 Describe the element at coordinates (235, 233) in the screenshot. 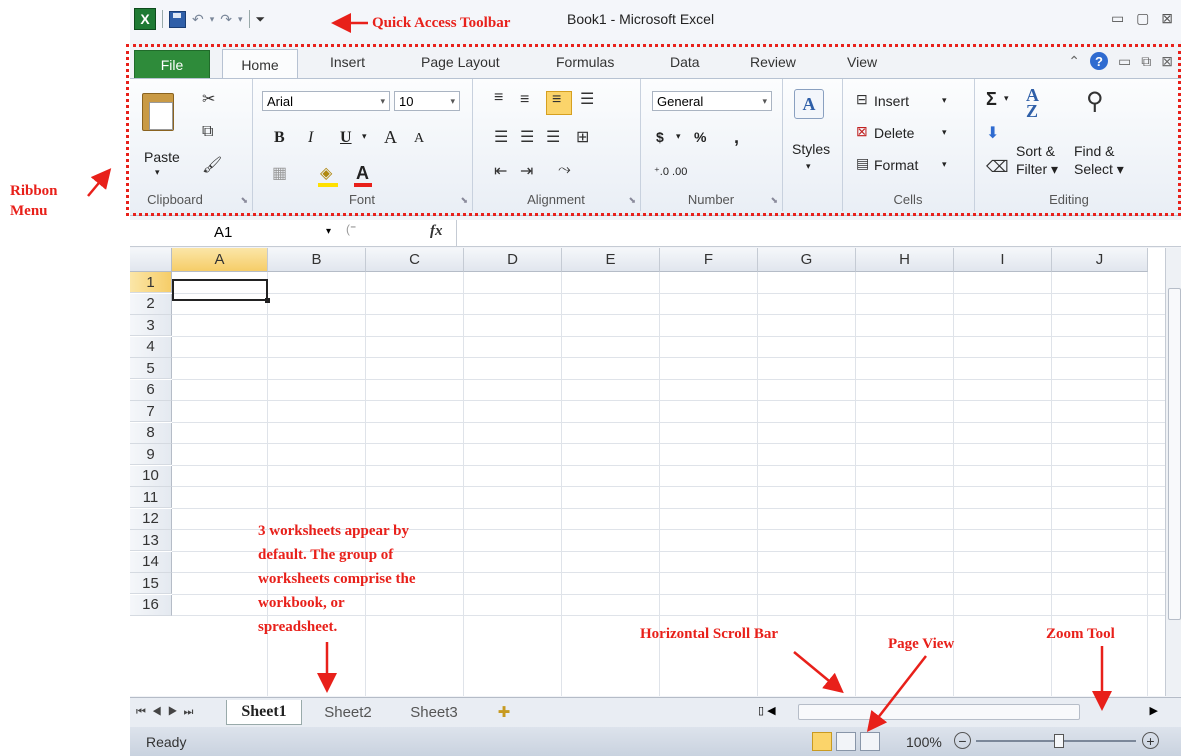

I see `name-box: A1 ▾` at that location.